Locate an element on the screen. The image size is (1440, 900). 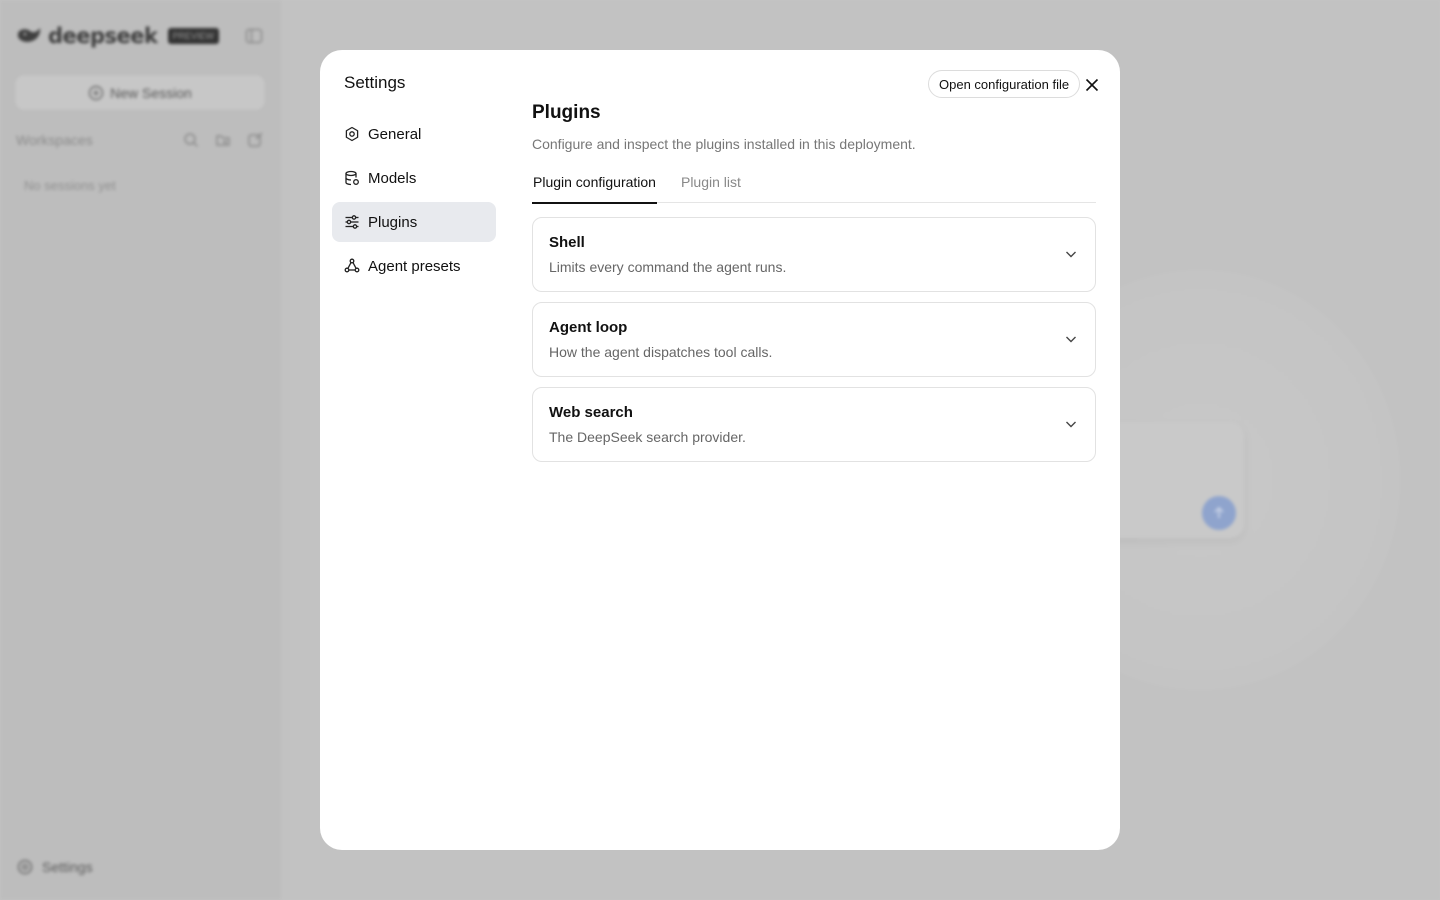
page-title: Plugins is located at coordinates (566, 112).